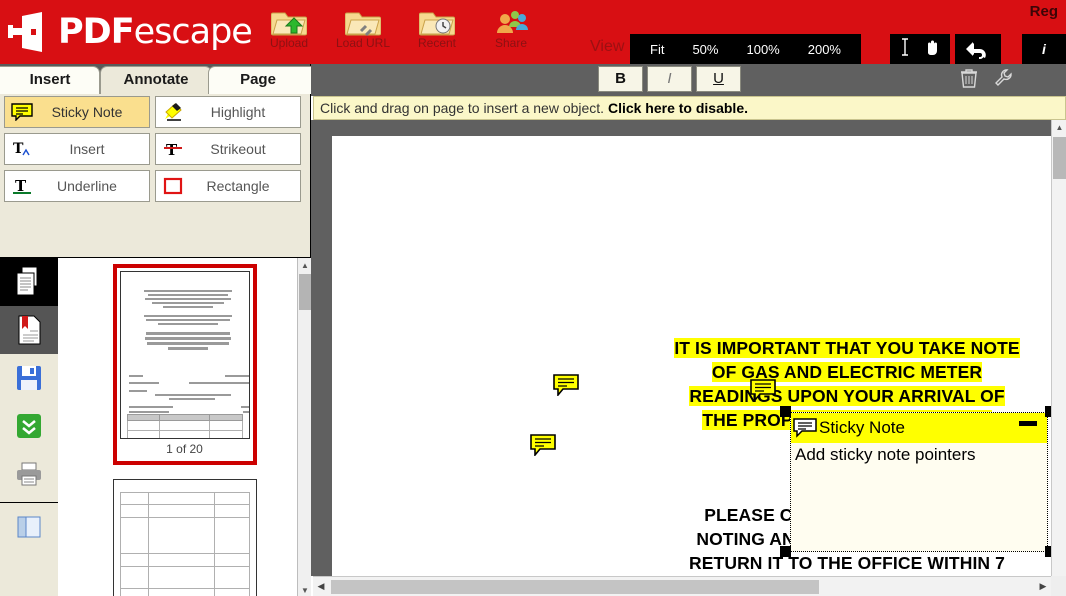  I want to click on sticky-note-popup-title: Sticky Note, so click(862, 427).